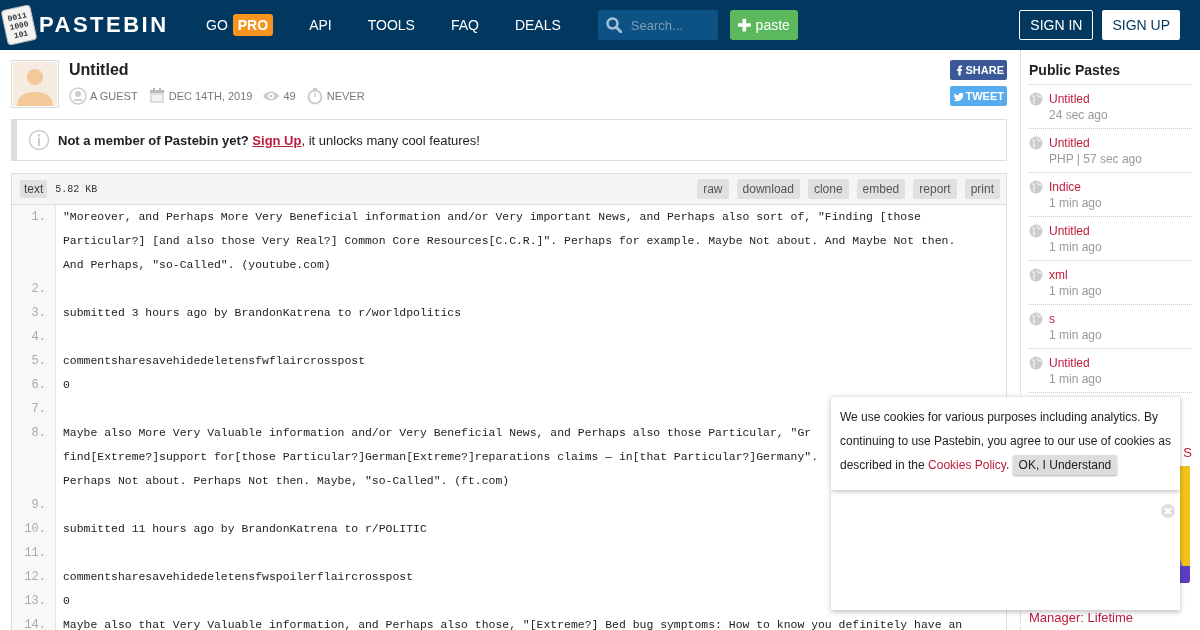  I want to click on sign-up-button: SIGN UP, so click(1141, 25).